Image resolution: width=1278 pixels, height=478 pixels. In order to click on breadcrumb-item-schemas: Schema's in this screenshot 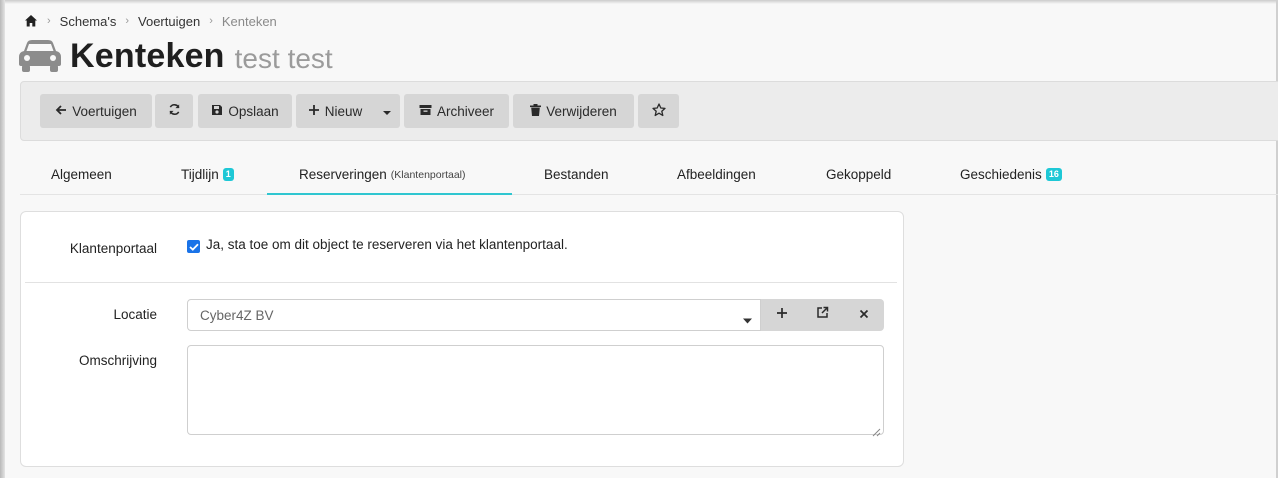, I will do `click(88, 21)`.